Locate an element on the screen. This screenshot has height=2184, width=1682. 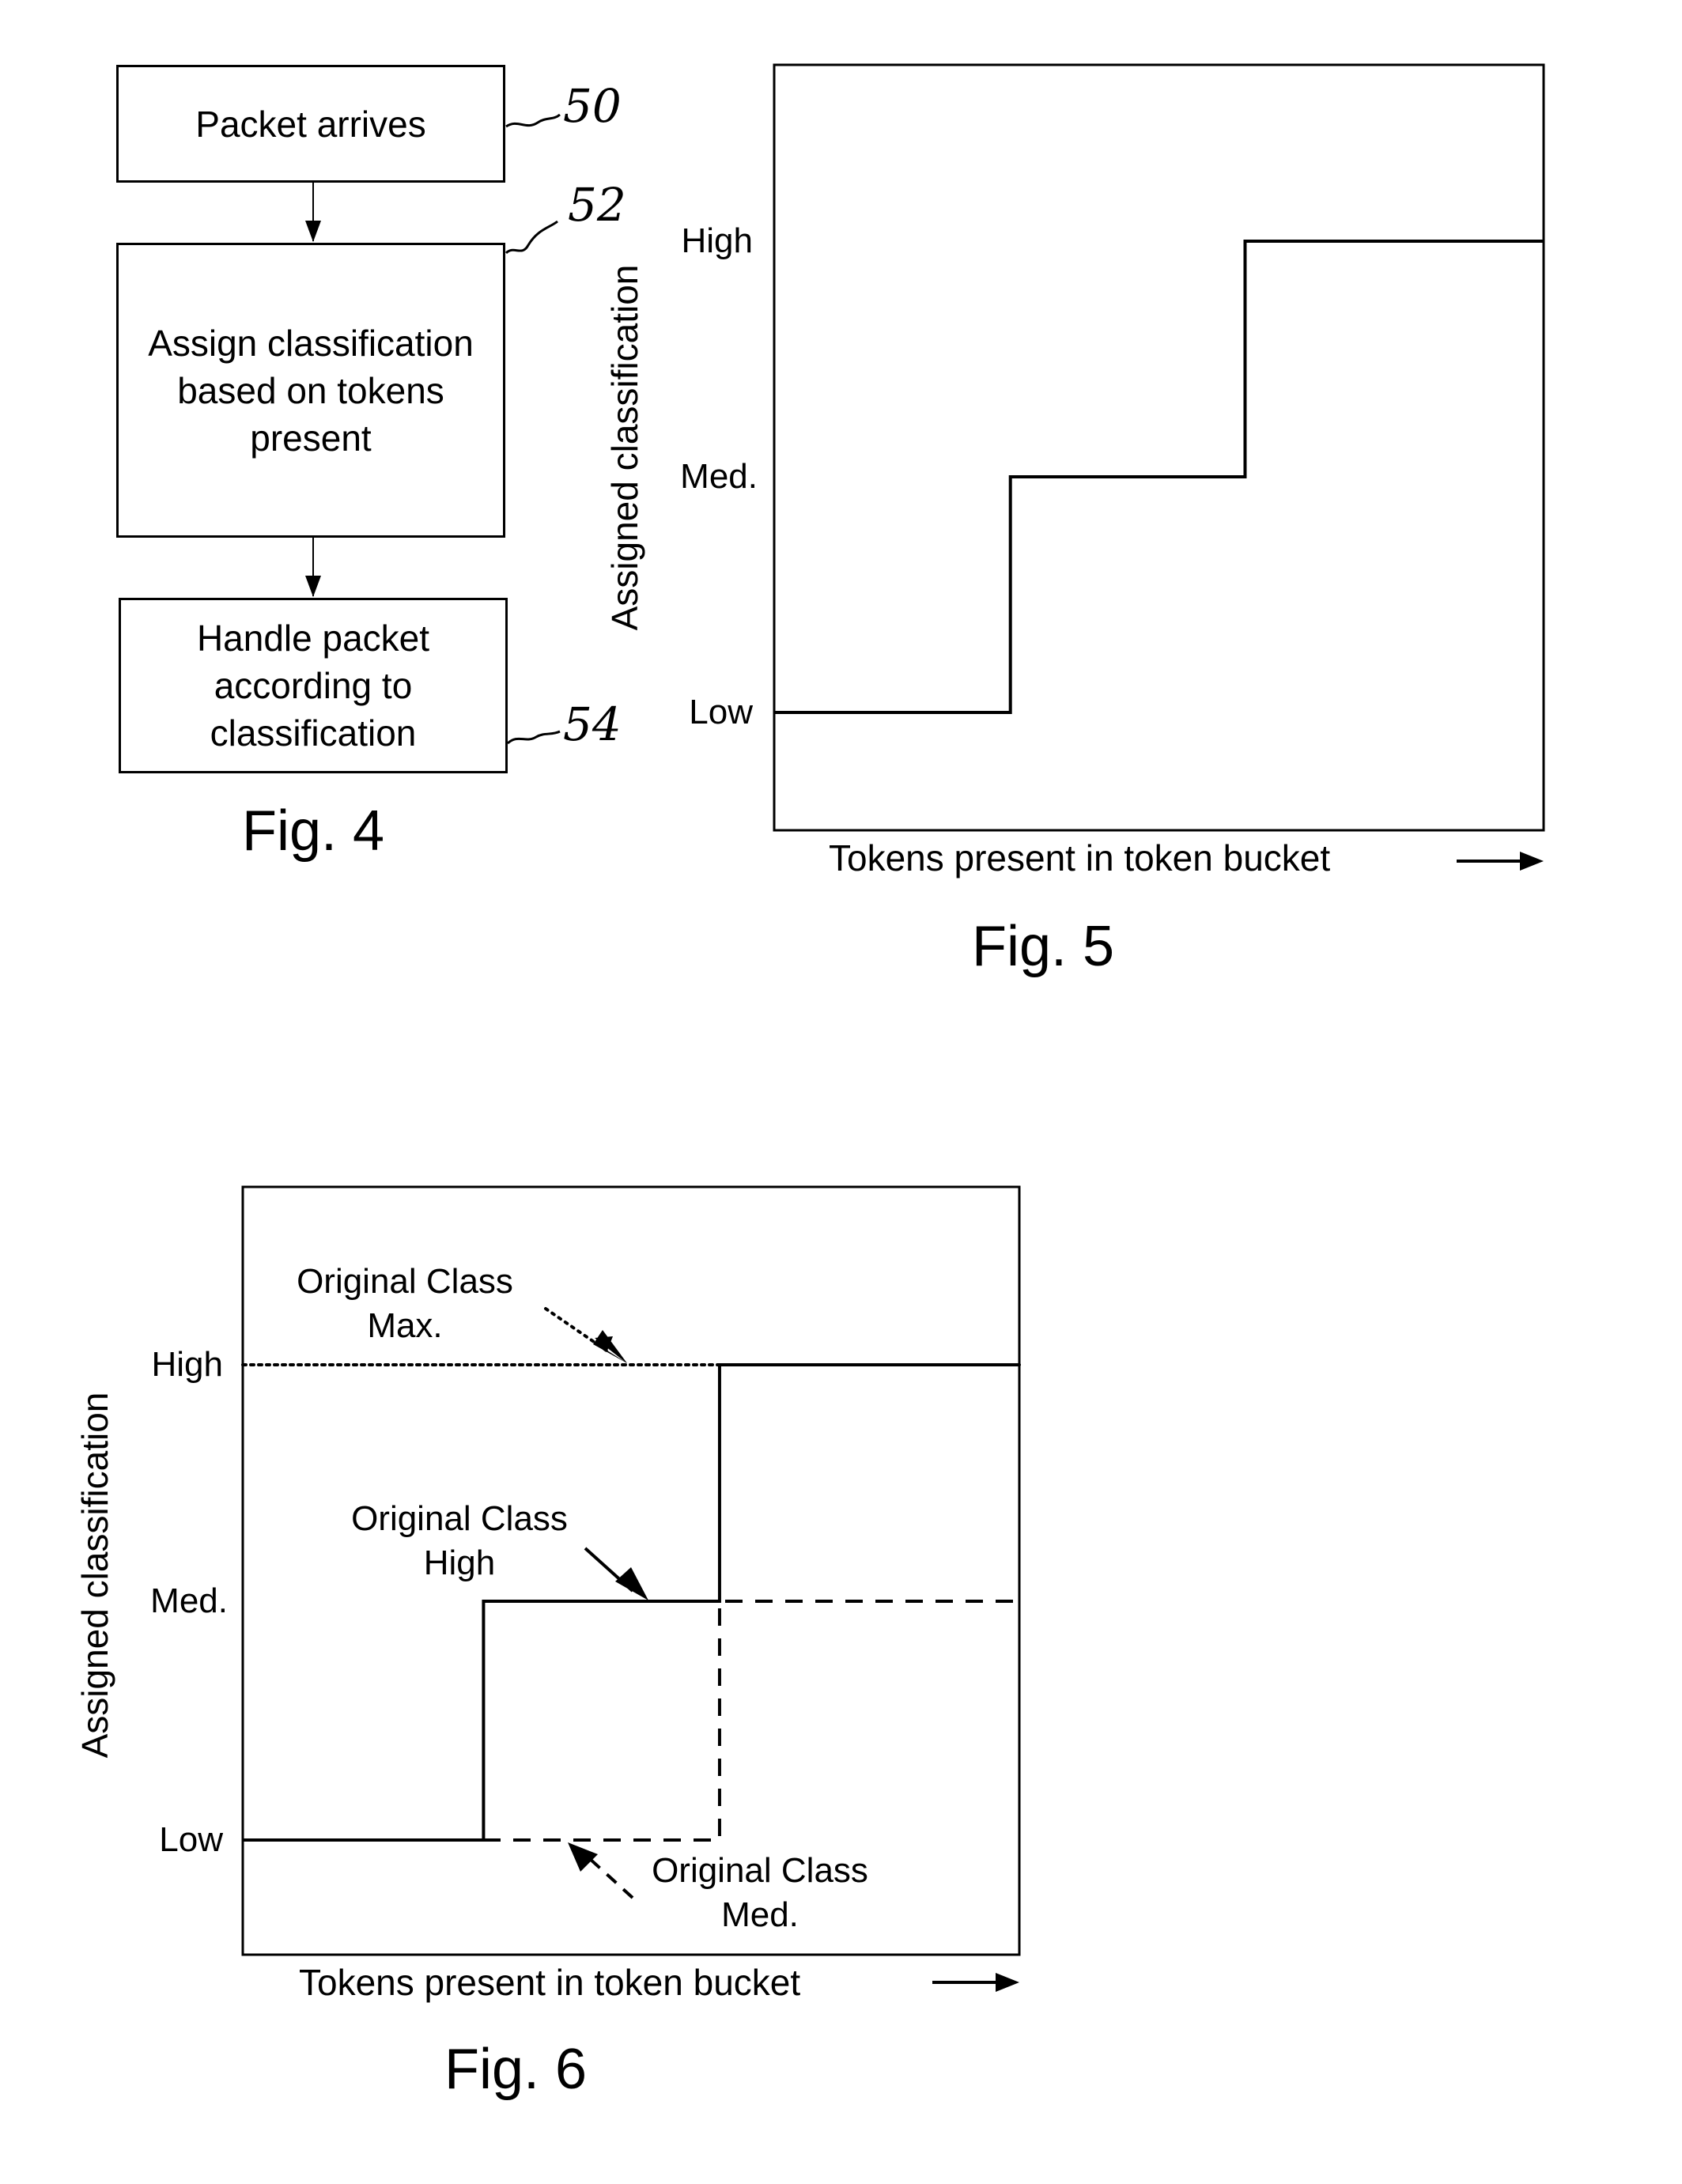
fig6-x-direction-arrowhead is located at coordinates (1007, 1982).